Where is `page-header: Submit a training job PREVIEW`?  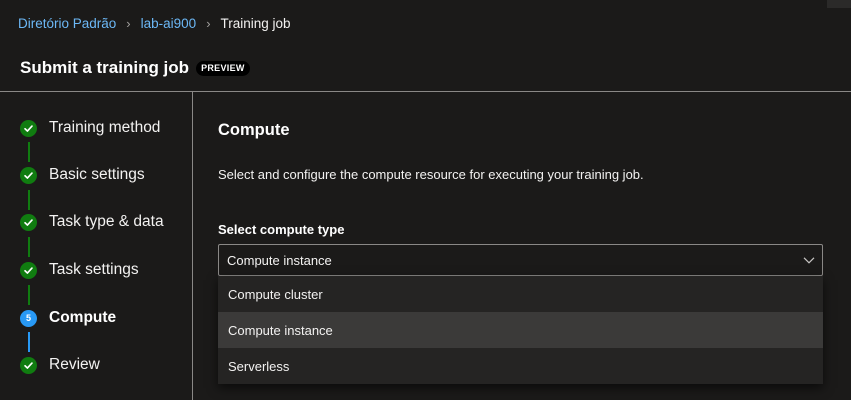 page-header: Submit a training job PREVIEW is located at coordinates (135, 68).